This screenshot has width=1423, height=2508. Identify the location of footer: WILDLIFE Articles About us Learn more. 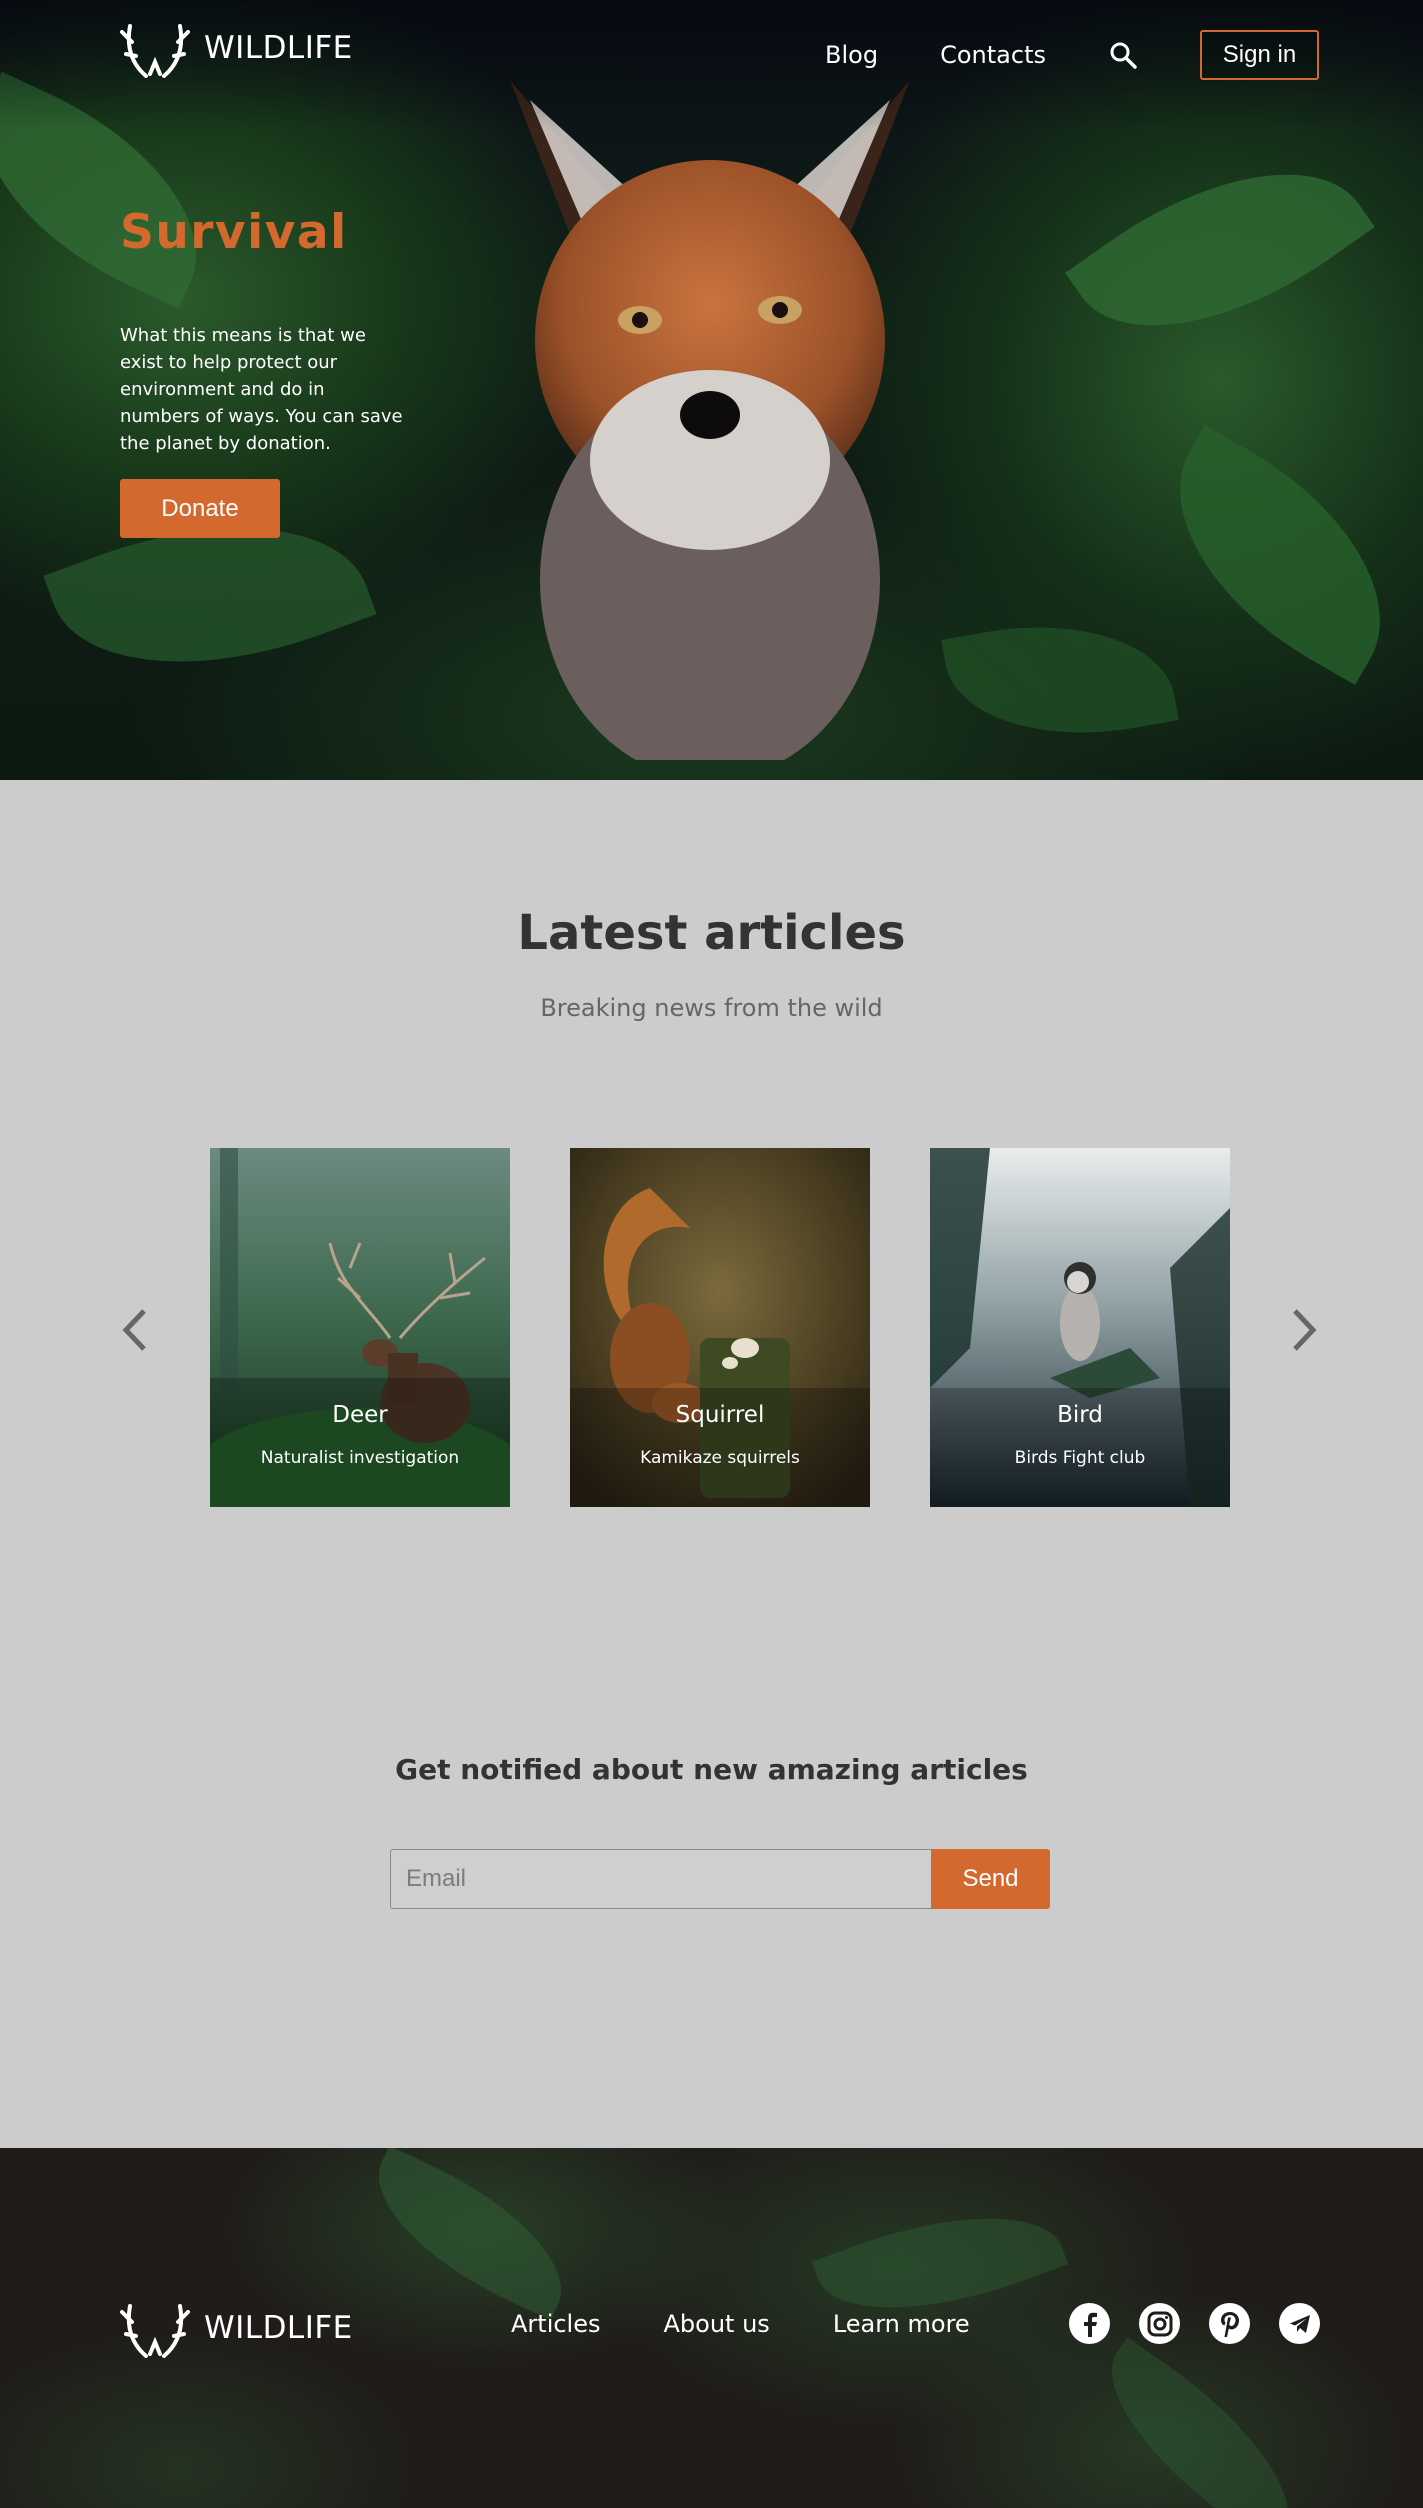
(711, 2328).